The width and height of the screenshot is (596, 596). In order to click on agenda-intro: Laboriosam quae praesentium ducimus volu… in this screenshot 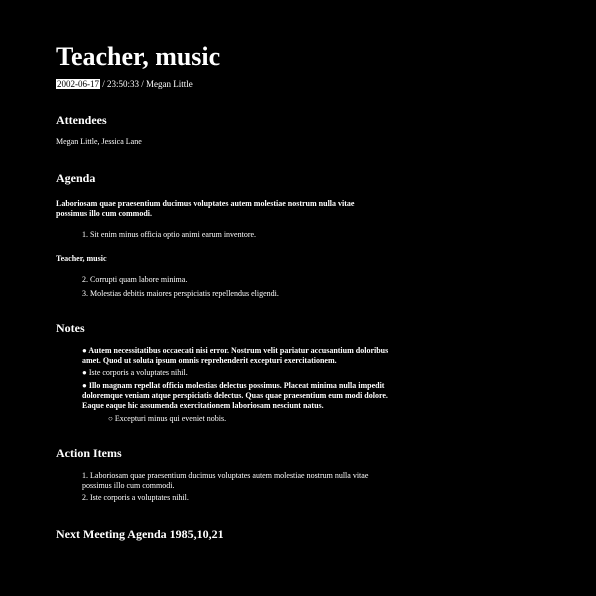, I will do `click(205, 208)`.